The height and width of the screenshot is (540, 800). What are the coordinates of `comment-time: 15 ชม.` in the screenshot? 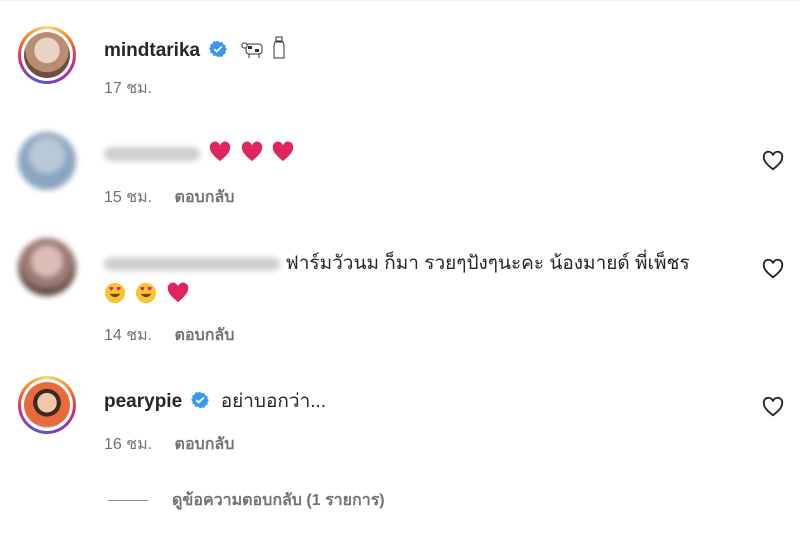 It's located at (128, 197).